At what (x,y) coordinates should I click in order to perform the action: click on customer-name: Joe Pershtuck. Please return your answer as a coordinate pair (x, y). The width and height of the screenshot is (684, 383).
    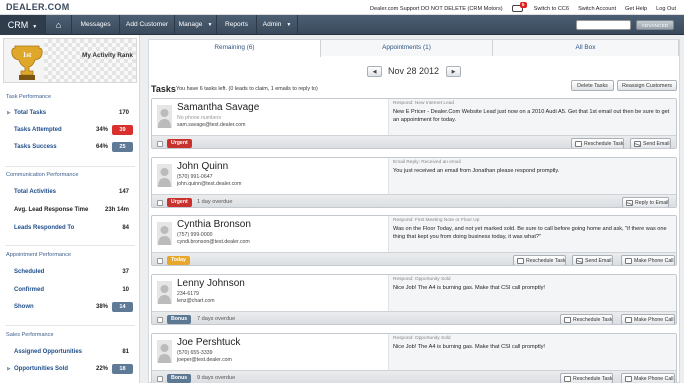
    Looking at the image, I should click on (208, 342).